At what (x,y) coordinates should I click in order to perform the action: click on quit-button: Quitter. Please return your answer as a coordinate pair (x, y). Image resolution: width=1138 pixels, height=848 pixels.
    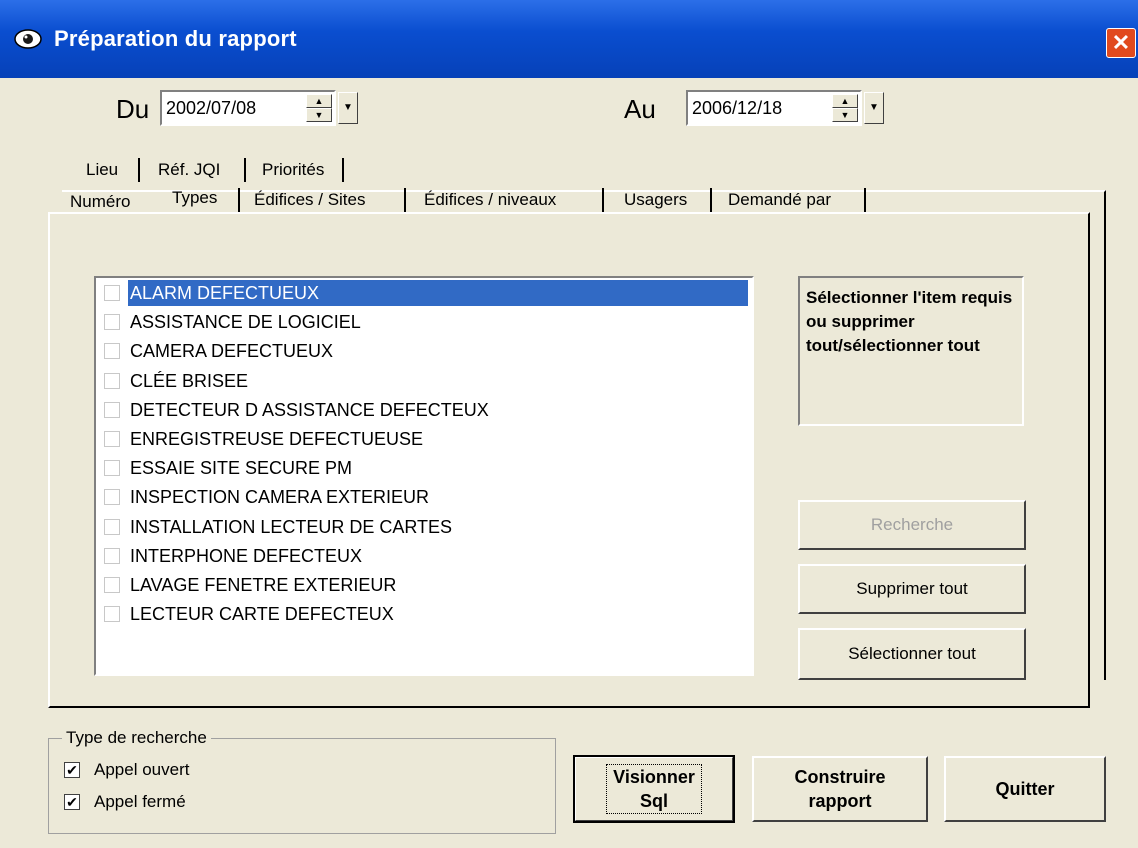
    Looking at the image, I should click on (1025, 789).